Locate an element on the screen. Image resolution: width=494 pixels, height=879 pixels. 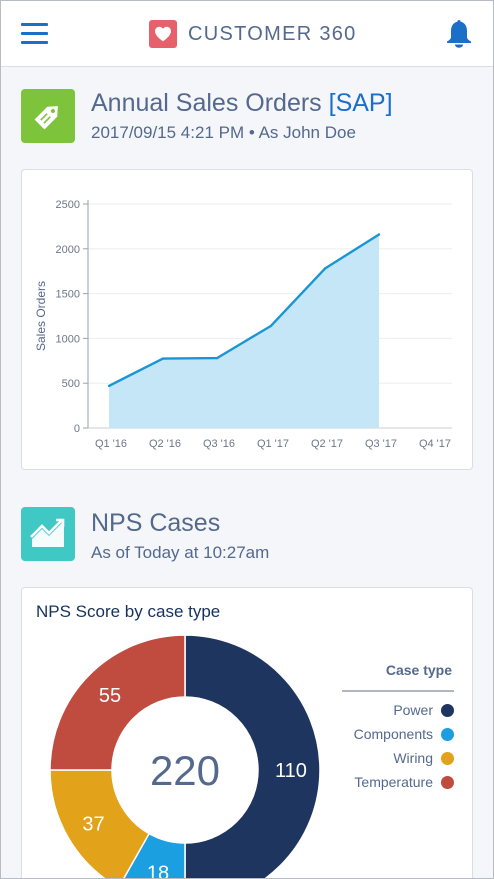
slice-value-label: 37 is located at coordinates (93, 824).